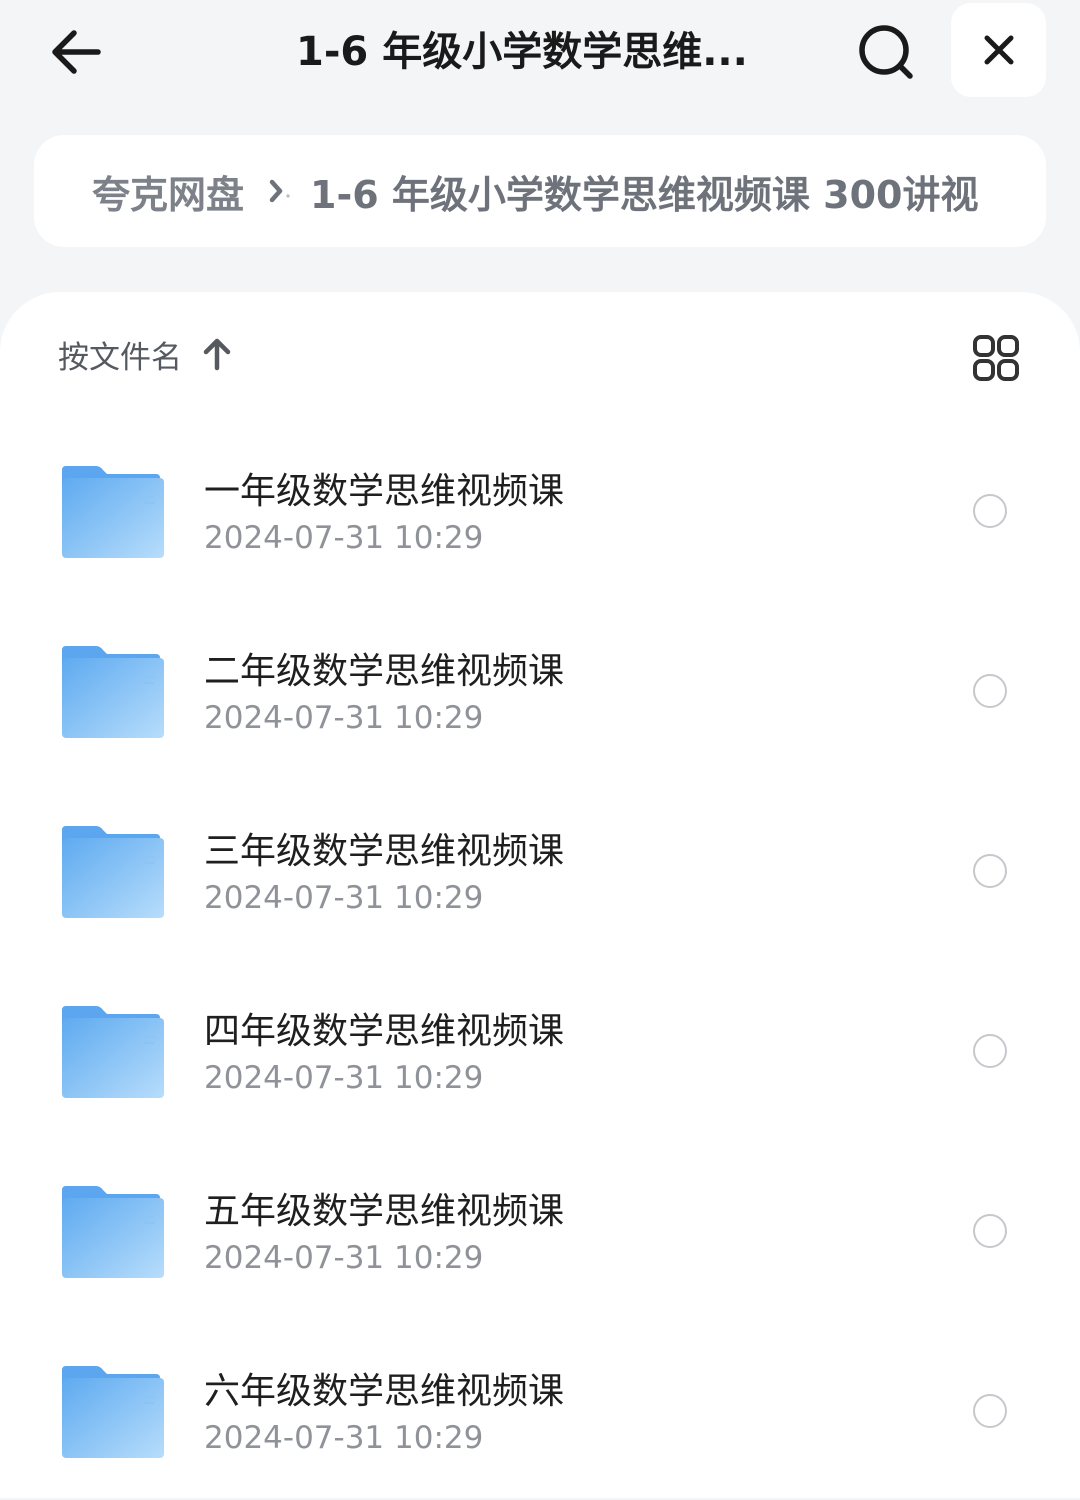 The height and width of the screenshot is (1500, 1080). I want to click on file-row: 三年级数学思维视频课 2024-07-31 10:29, so click(540, 870).